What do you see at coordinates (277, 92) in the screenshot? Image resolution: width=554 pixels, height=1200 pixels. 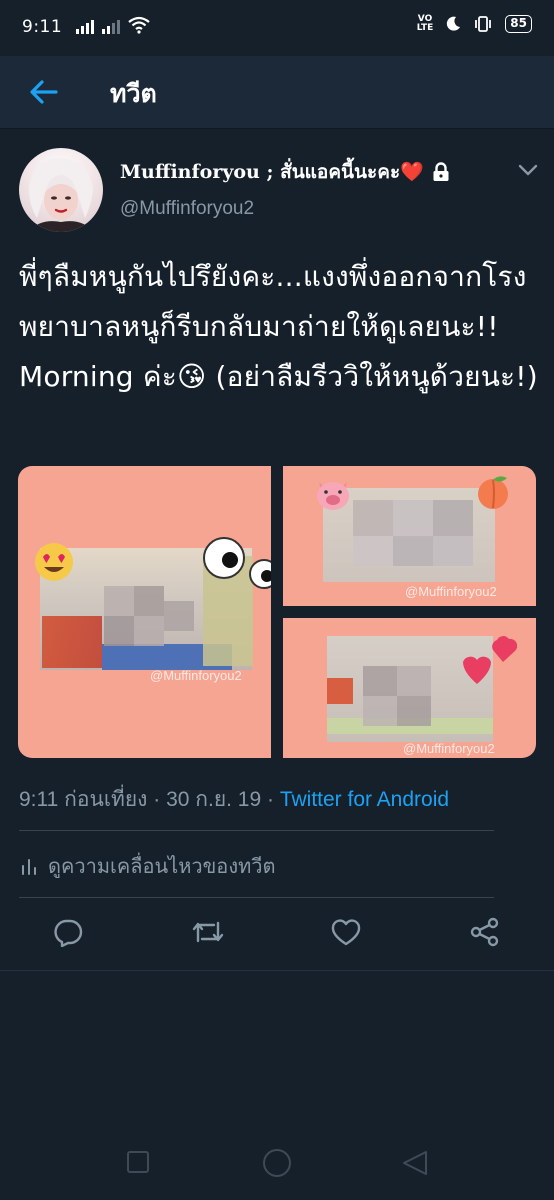 I see `top-app-bar: ทวีต` at bounding box center [277, 92].